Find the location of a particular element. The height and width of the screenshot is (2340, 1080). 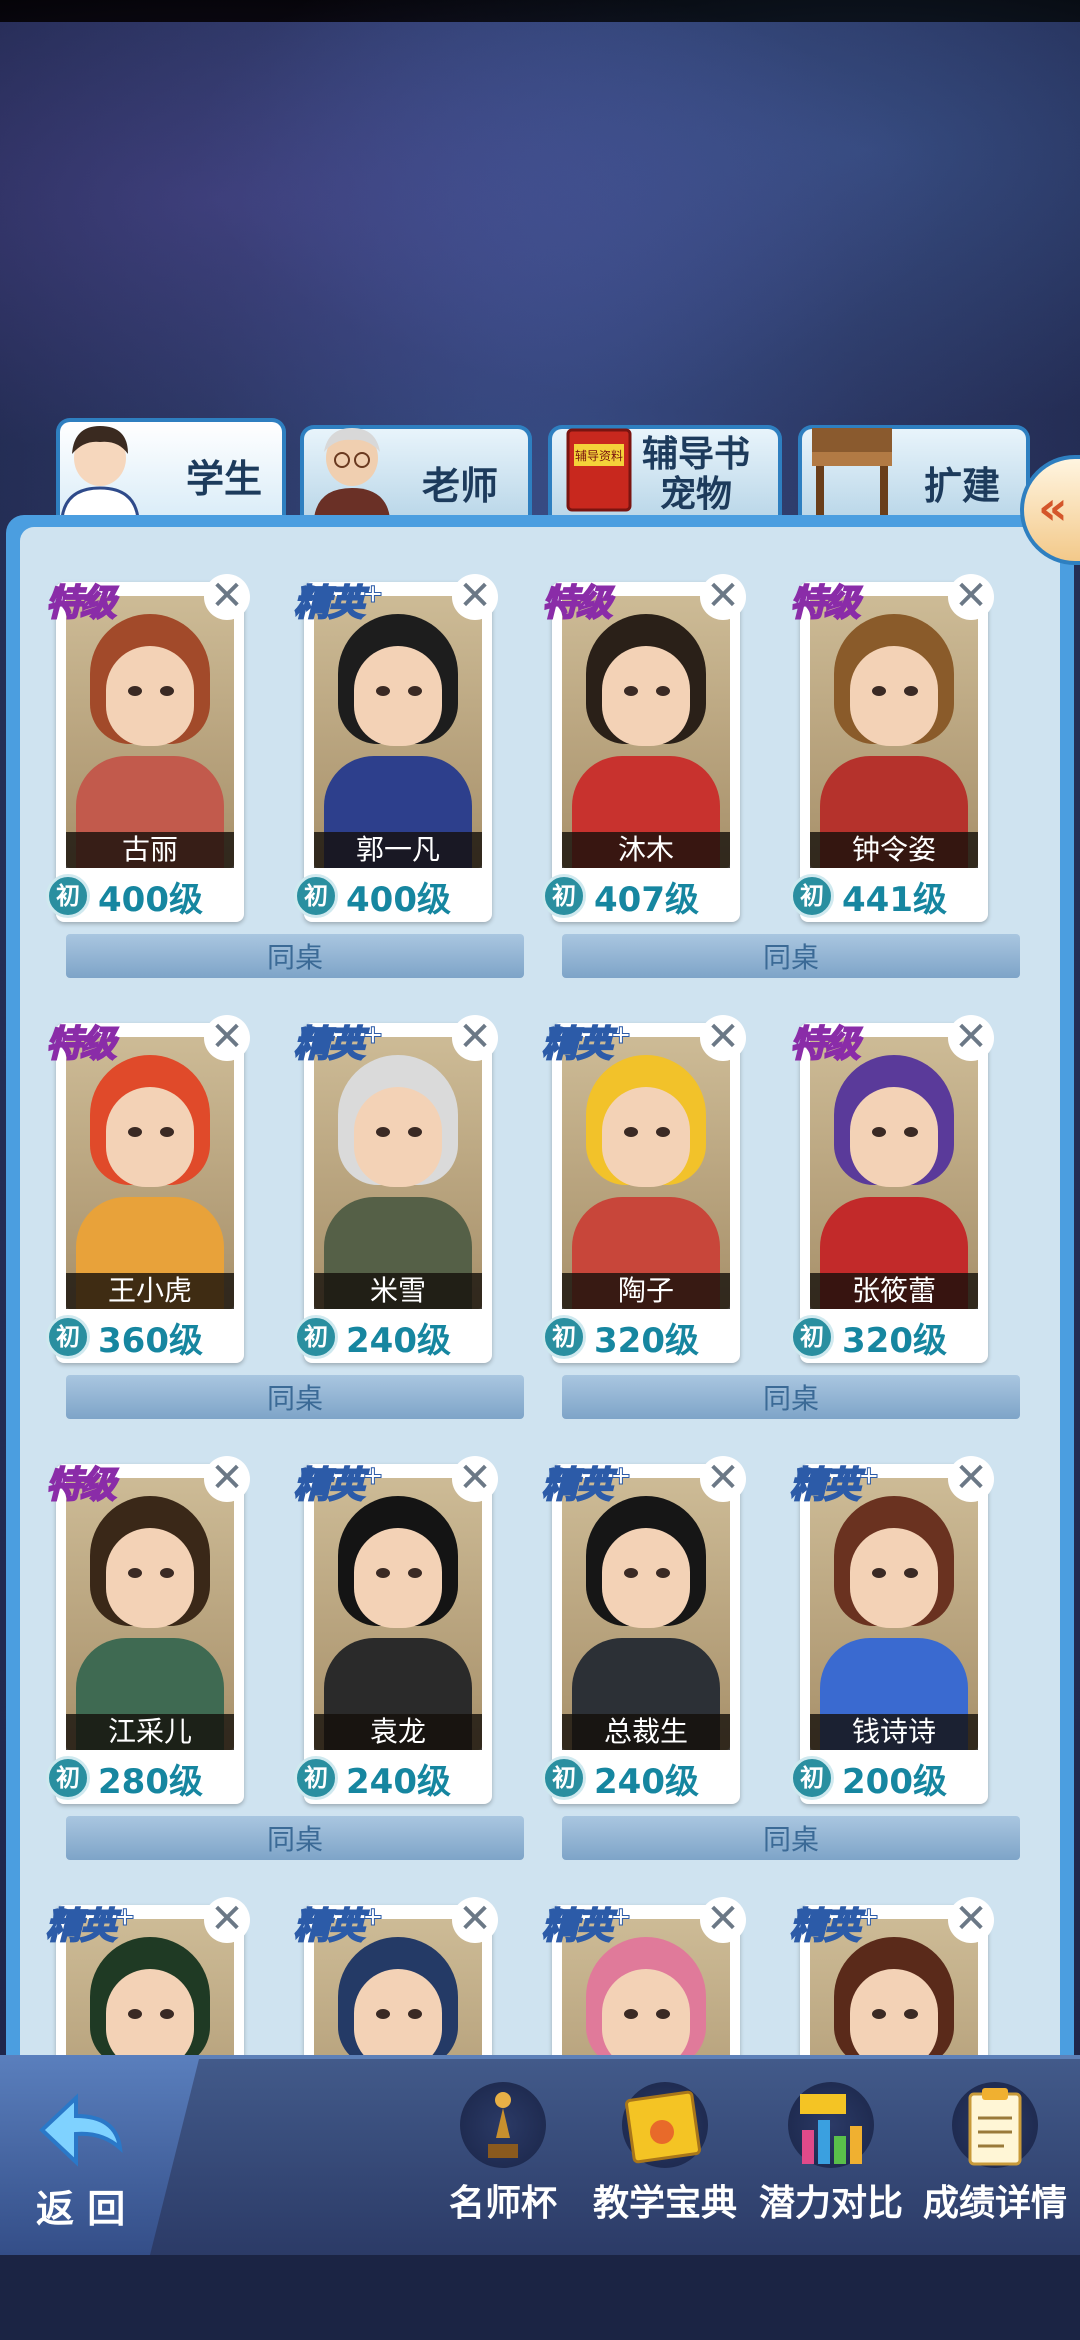

tab-teachers: 老师 is located at coordinates (416, 472).